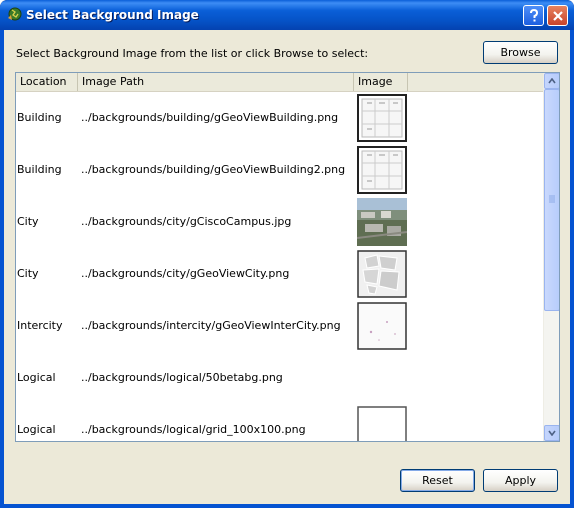  I want to click on location-cell: Intercity, so click(40, 325).